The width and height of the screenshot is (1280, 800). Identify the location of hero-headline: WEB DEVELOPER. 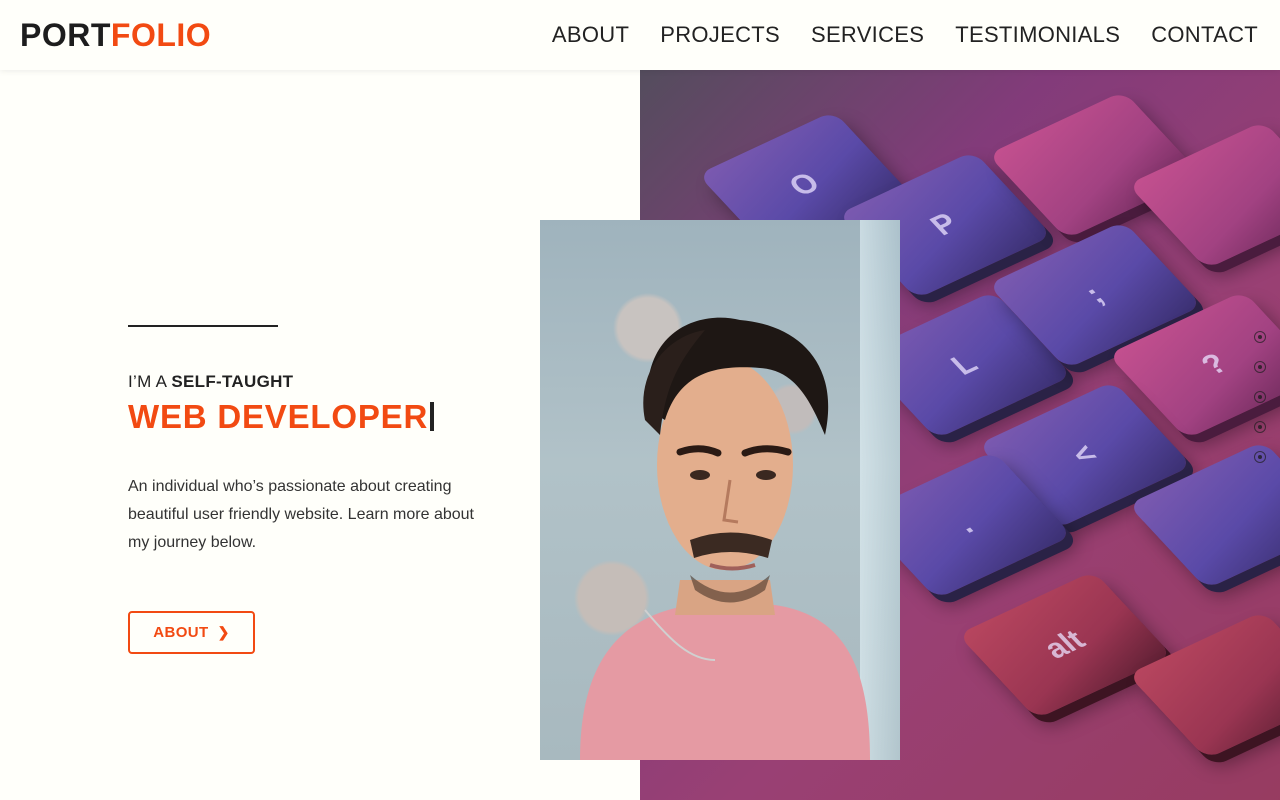
(318, 417).